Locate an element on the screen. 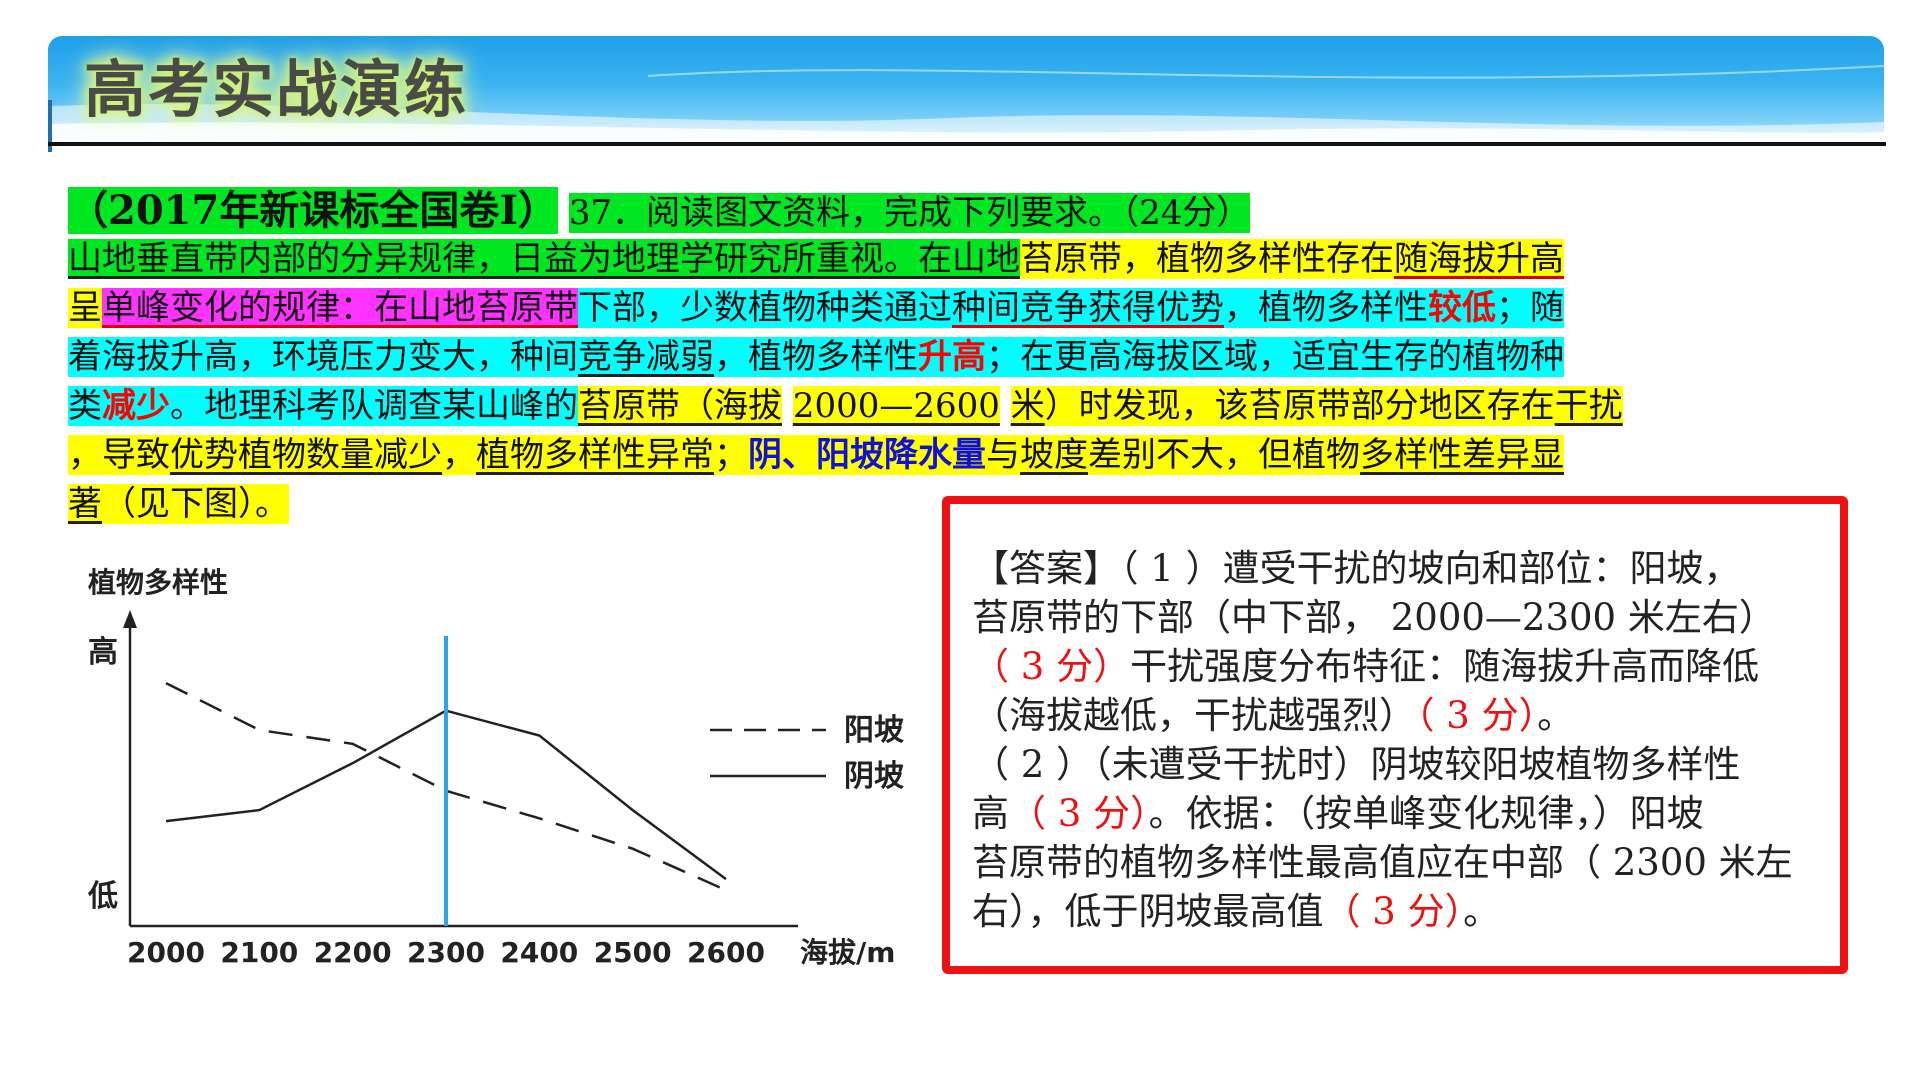  text-span: 2000—2600 is located at coordinates (896, 406).